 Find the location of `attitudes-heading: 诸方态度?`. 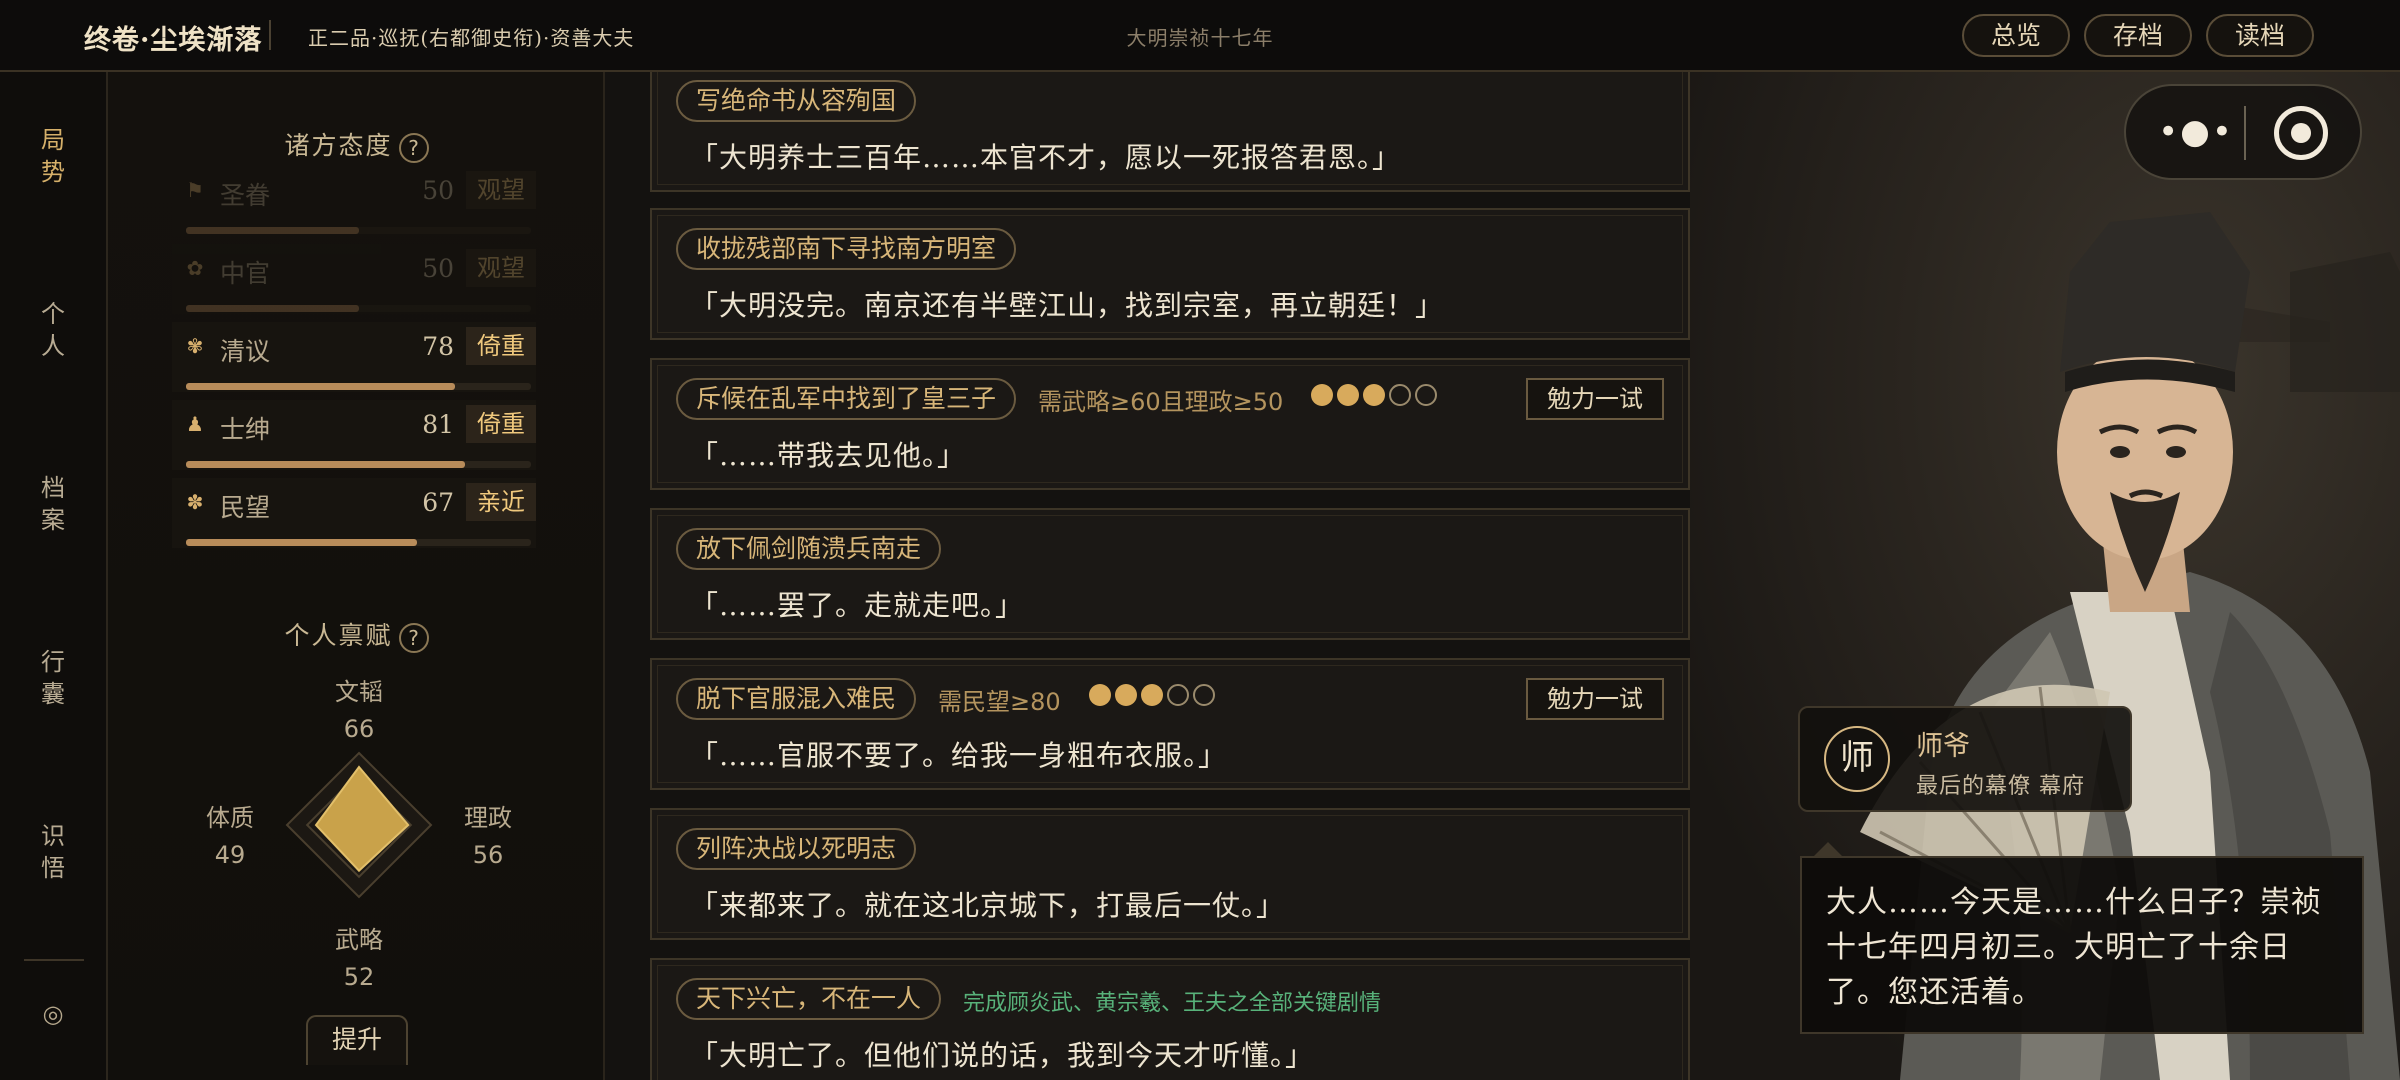

attitudes-heading: 诸方态度? is located at coordinates (356, 144).